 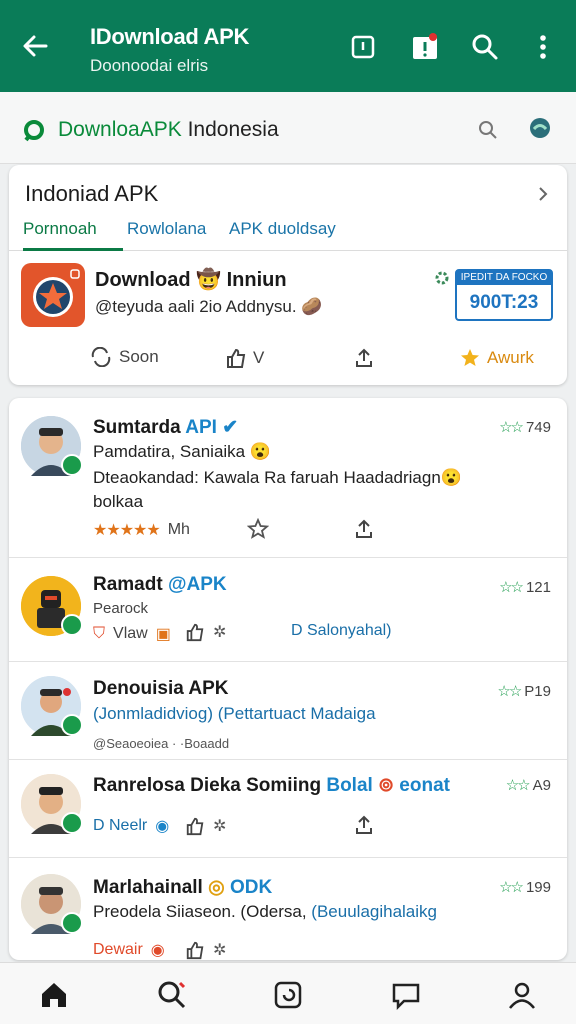 What do you see at coordinates (540, 131) in the screenshot?
I see `shield-icon` at bounding box center [540, 131].